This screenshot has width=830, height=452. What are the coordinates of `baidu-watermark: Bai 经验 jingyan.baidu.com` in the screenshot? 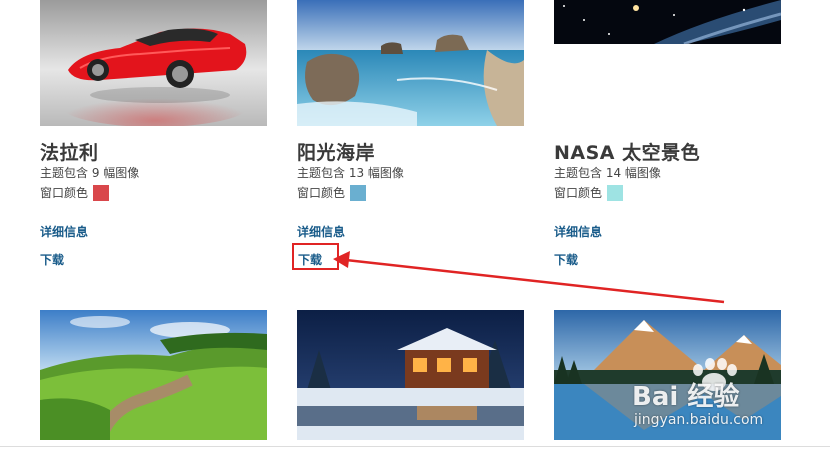 It's located at (712, 396).